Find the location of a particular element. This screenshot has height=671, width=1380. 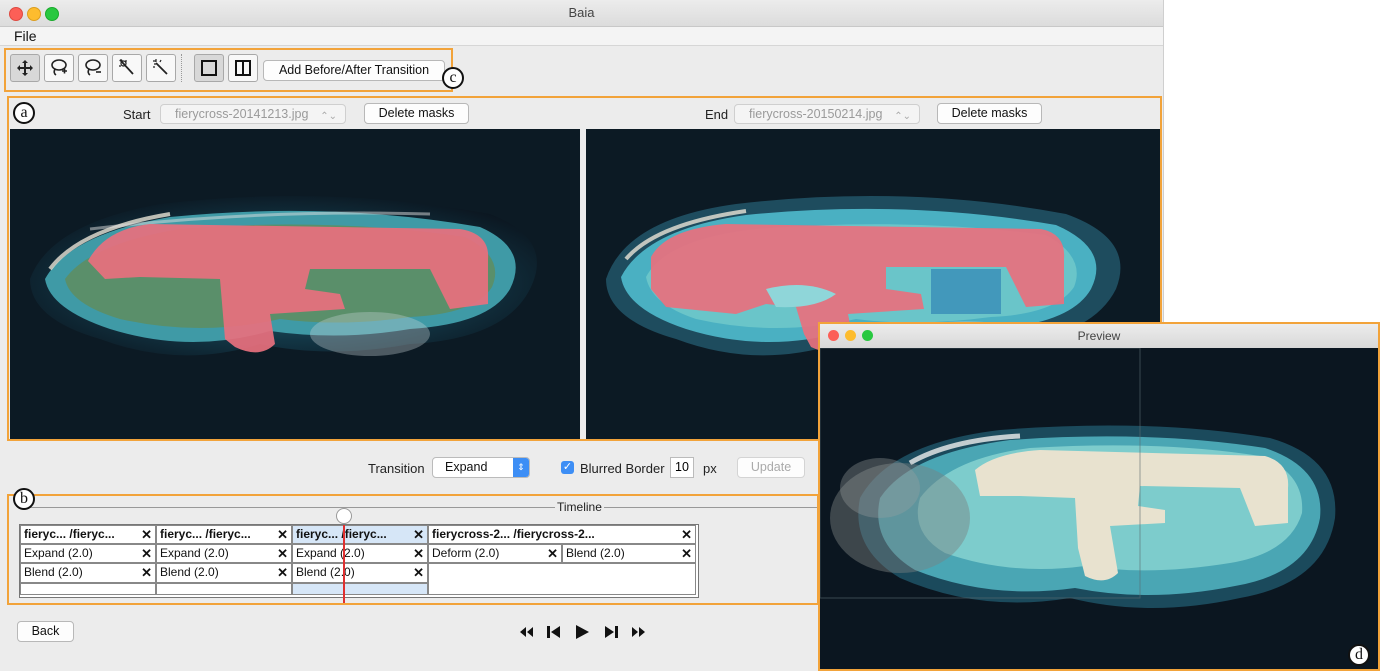

skip-back-icon is located at coordinates (553, 632).